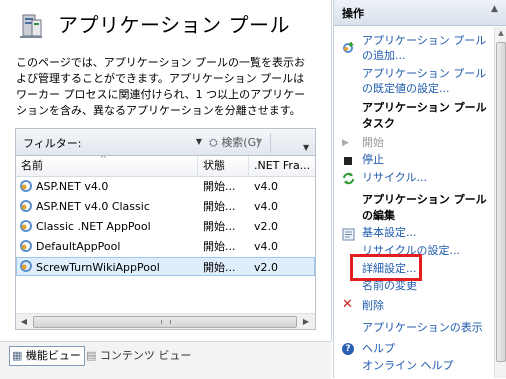 The image size is (506, 379). Describe the element at coordinates (223, 166) in the screenshot. I see `column-header-status: 状態` at that location.